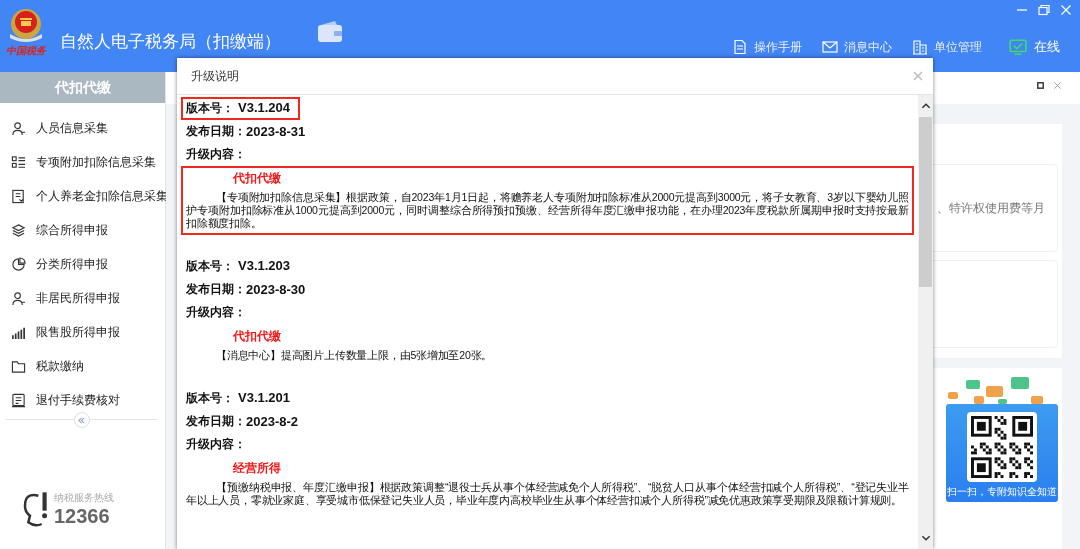 This screenshot has width=1080, height=549. I want to click on hotline-number: 12366, so click(82, 516).